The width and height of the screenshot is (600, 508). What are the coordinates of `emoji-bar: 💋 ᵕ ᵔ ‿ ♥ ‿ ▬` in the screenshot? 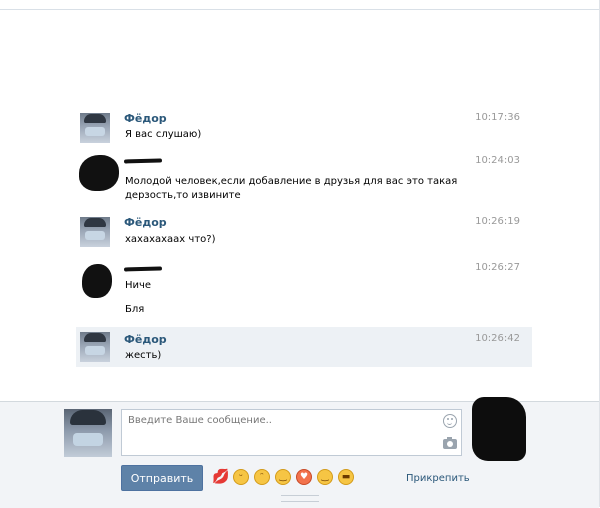 It's located at (285, 478).